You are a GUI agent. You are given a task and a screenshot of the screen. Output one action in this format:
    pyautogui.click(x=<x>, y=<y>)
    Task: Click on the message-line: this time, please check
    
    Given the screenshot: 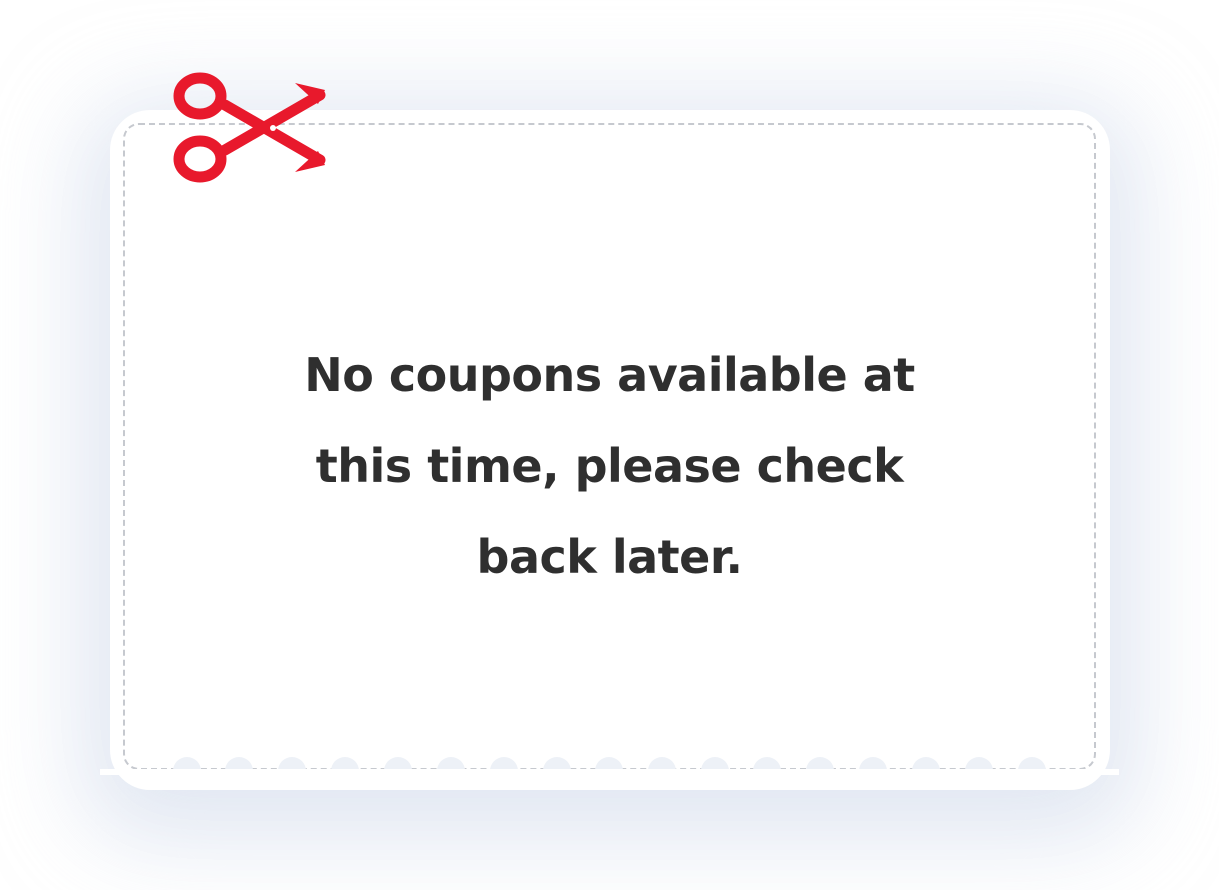 What is the action you would take?
    pyautogui.click(x=609, y=466)
    